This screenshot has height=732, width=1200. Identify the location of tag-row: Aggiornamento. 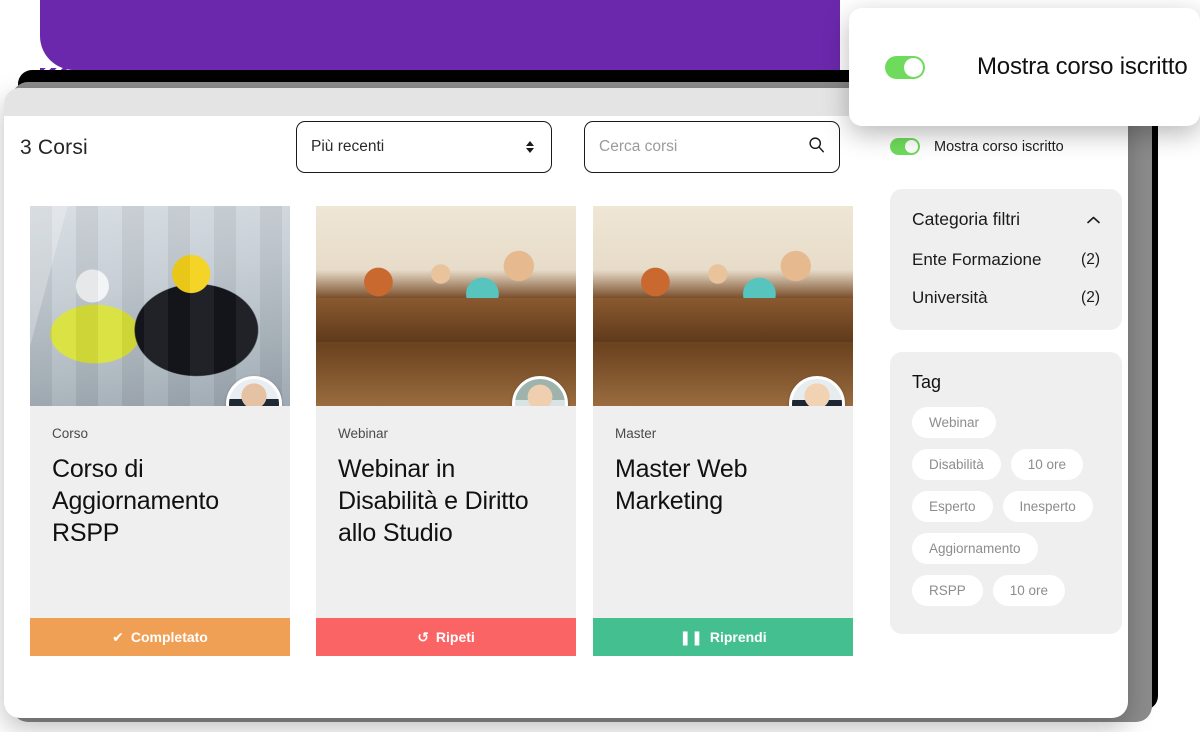
(1006, 548).